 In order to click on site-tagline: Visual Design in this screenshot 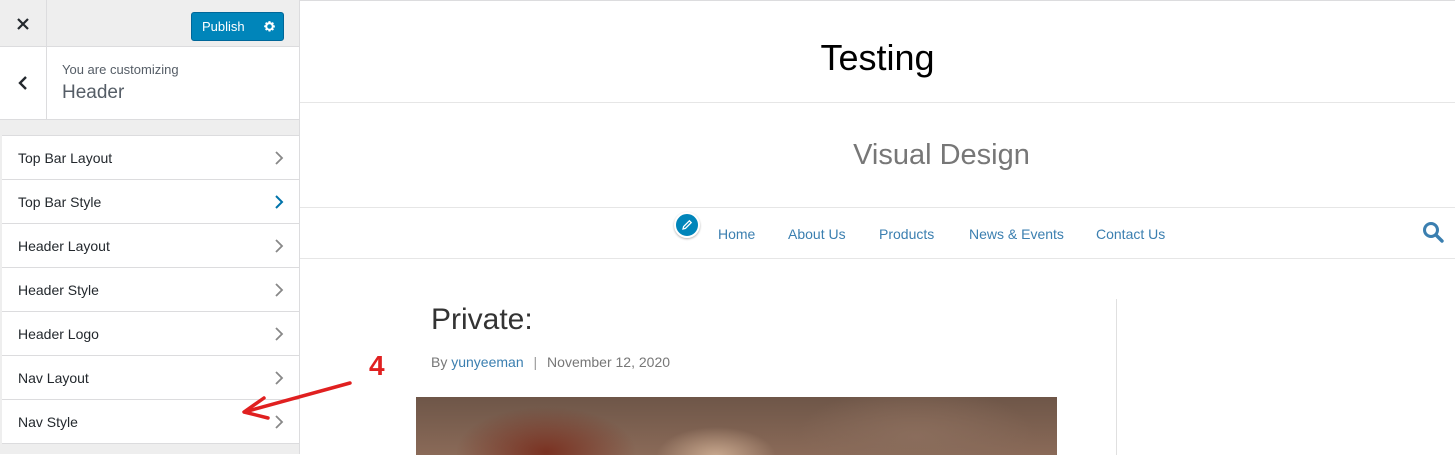, I will do `click(941, 155)`.